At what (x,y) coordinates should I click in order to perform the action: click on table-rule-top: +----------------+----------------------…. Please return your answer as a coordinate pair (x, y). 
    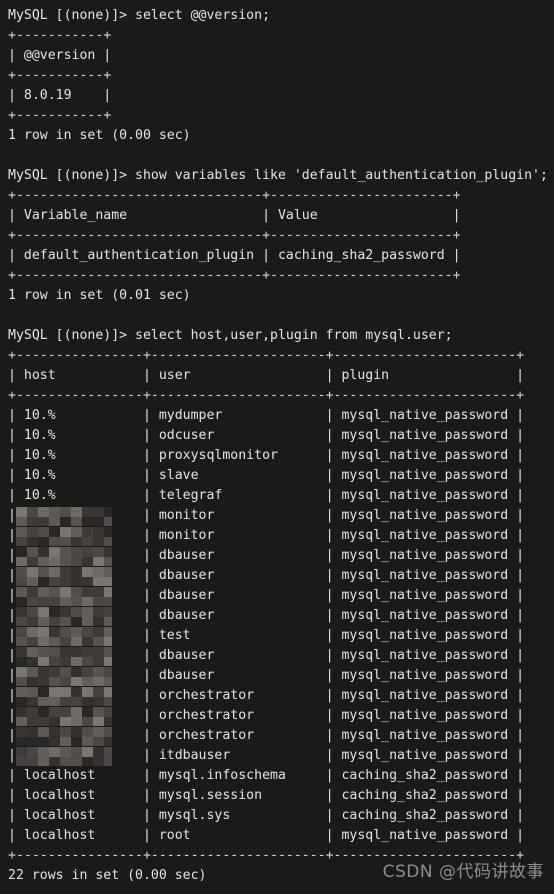
    Looking at the image, I should click on (266, 355).